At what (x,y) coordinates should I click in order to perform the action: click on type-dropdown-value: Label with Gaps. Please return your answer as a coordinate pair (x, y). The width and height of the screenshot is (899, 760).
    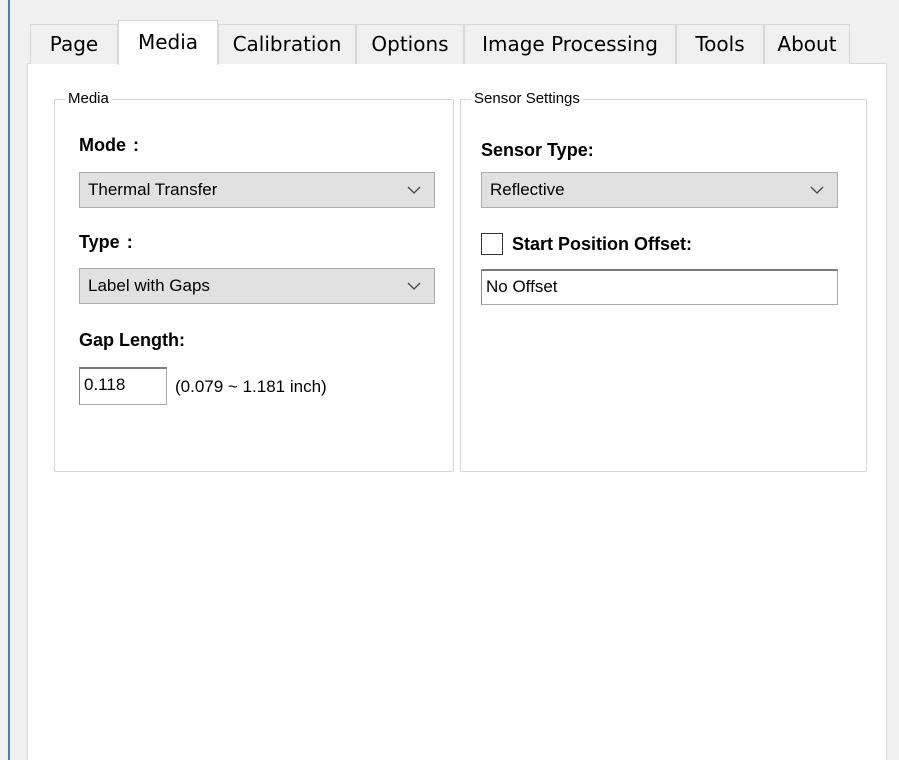
    Looking at the image, I should click on (149, 285).